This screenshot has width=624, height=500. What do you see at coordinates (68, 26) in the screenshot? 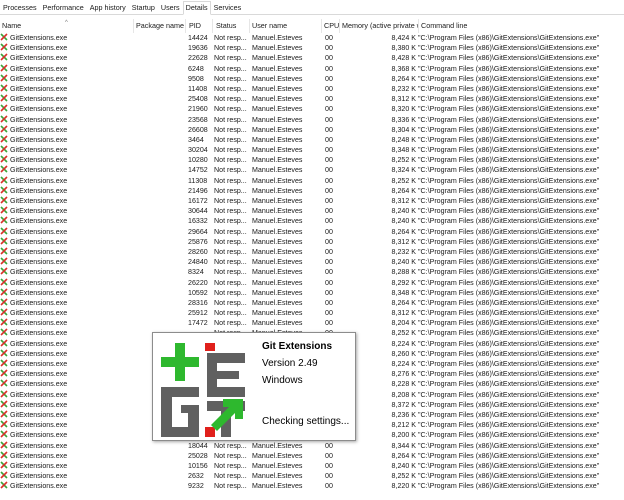
I see `column-header-name: Name` at bounding box center [68, 26].